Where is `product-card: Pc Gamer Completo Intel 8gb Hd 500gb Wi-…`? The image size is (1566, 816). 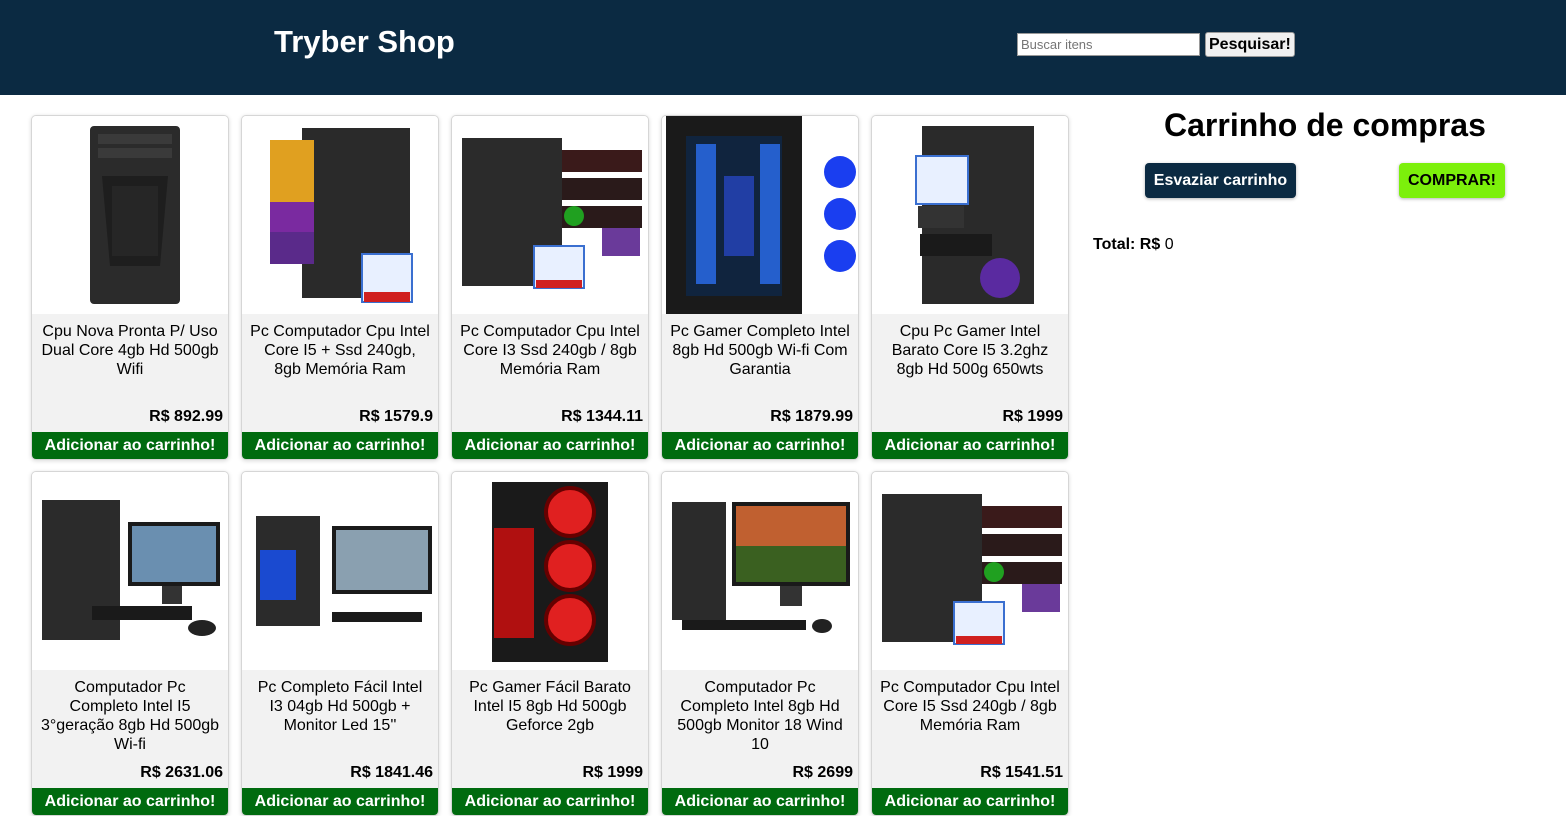 product-card: Pc Gamer Completo Intel 8gb Hd 500gb Wi-… is located at coordinates (760, 287).